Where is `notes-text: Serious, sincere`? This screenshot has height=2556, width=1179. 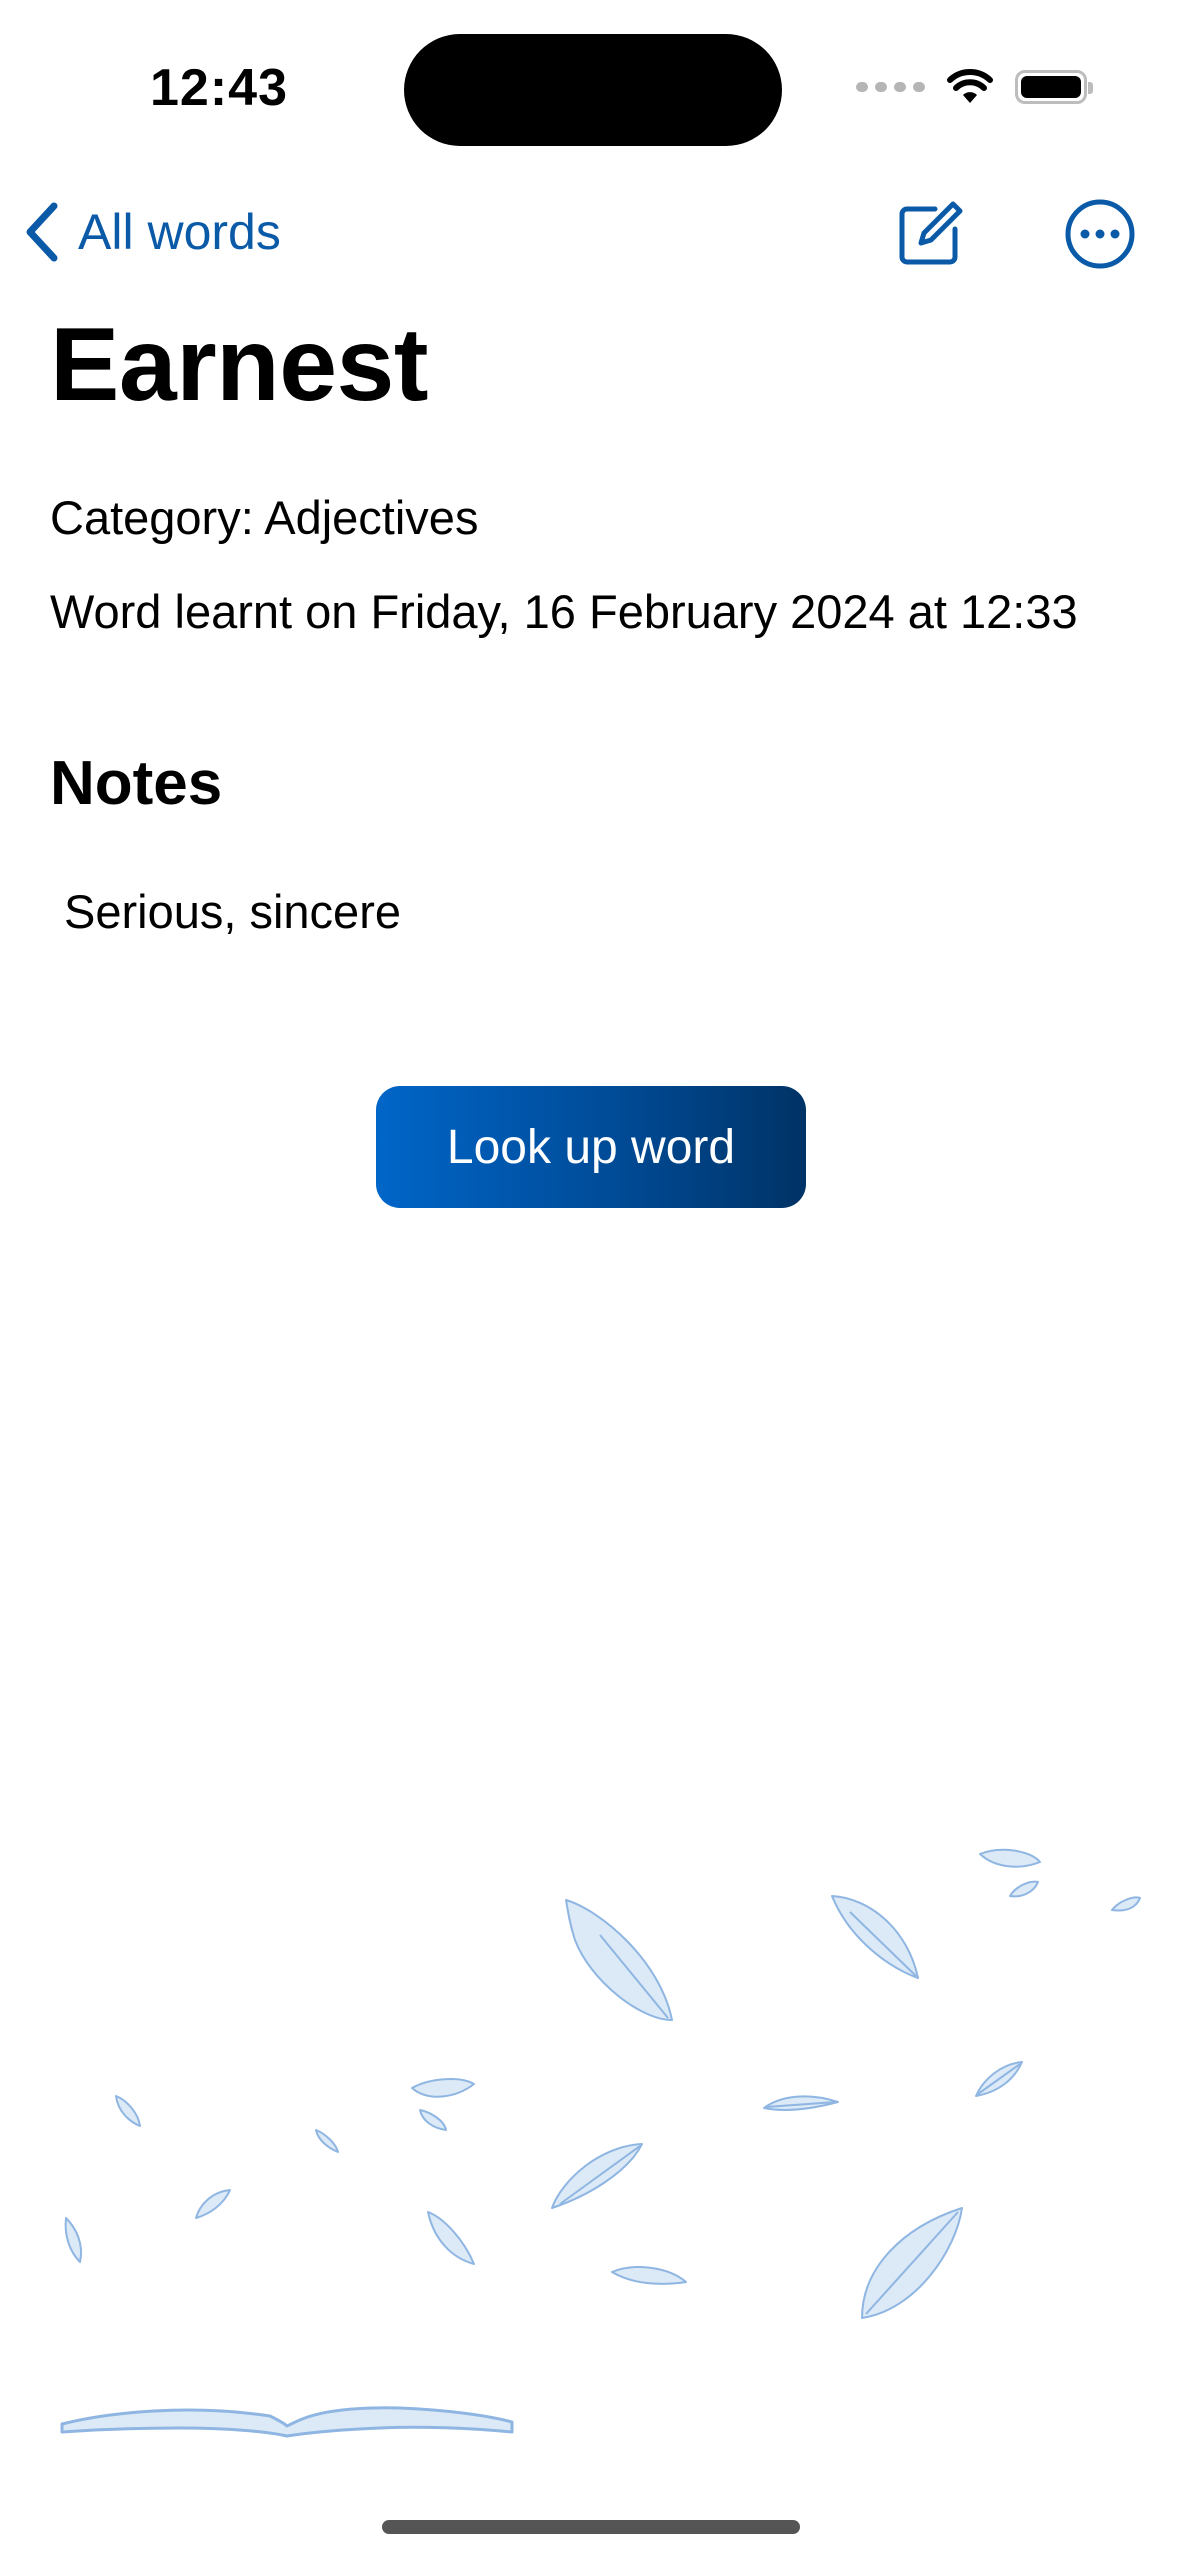
notes-text: Serious, sincere is located at coordinates (232, 911).